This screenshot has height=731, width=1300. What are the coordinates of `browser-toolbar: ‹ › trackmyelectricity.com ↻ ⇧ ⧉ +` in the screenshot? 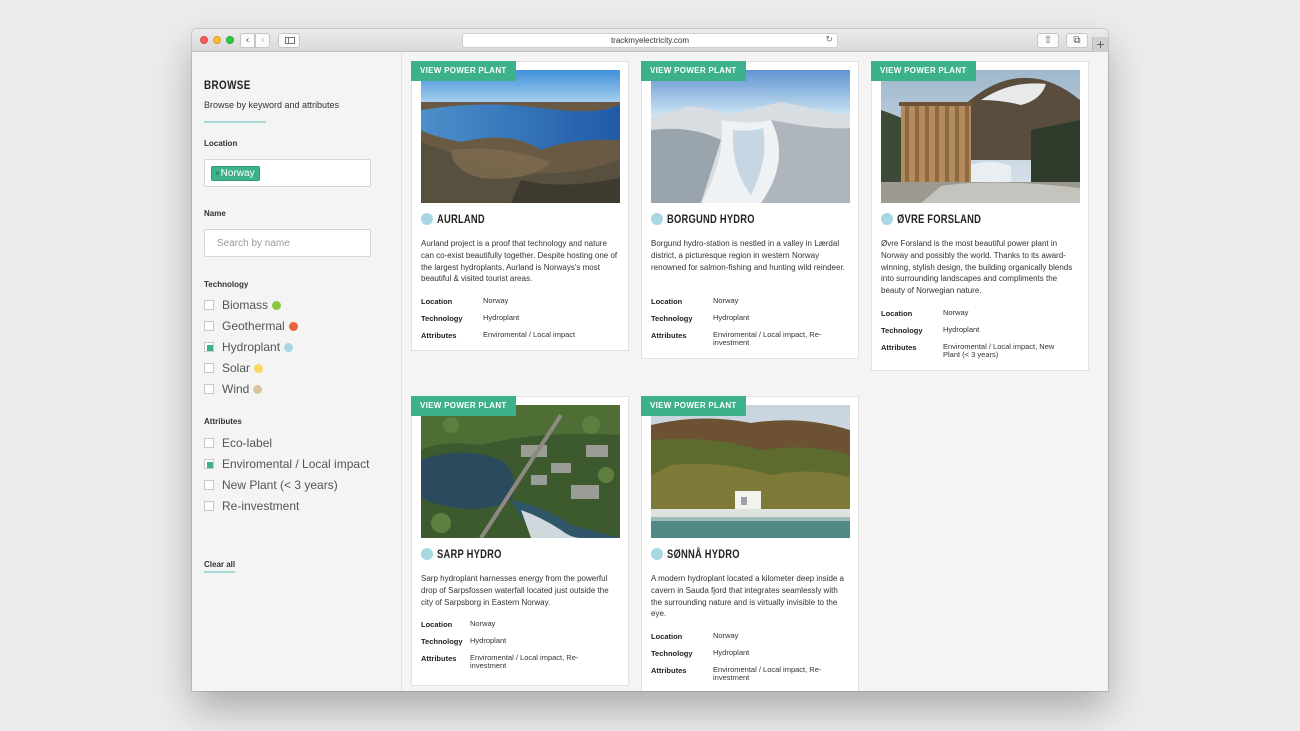 It's located at (650, 40).